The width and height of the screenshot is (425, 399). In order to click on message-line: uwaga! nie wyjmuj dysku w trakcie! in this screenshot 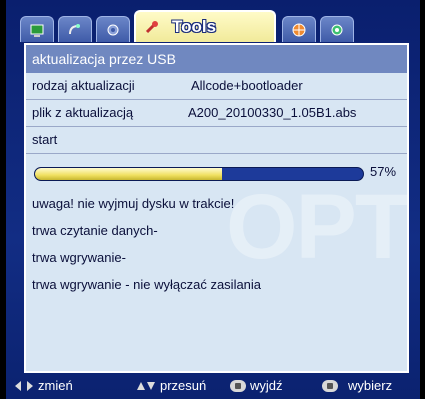, I will do `click(133, 203)`.